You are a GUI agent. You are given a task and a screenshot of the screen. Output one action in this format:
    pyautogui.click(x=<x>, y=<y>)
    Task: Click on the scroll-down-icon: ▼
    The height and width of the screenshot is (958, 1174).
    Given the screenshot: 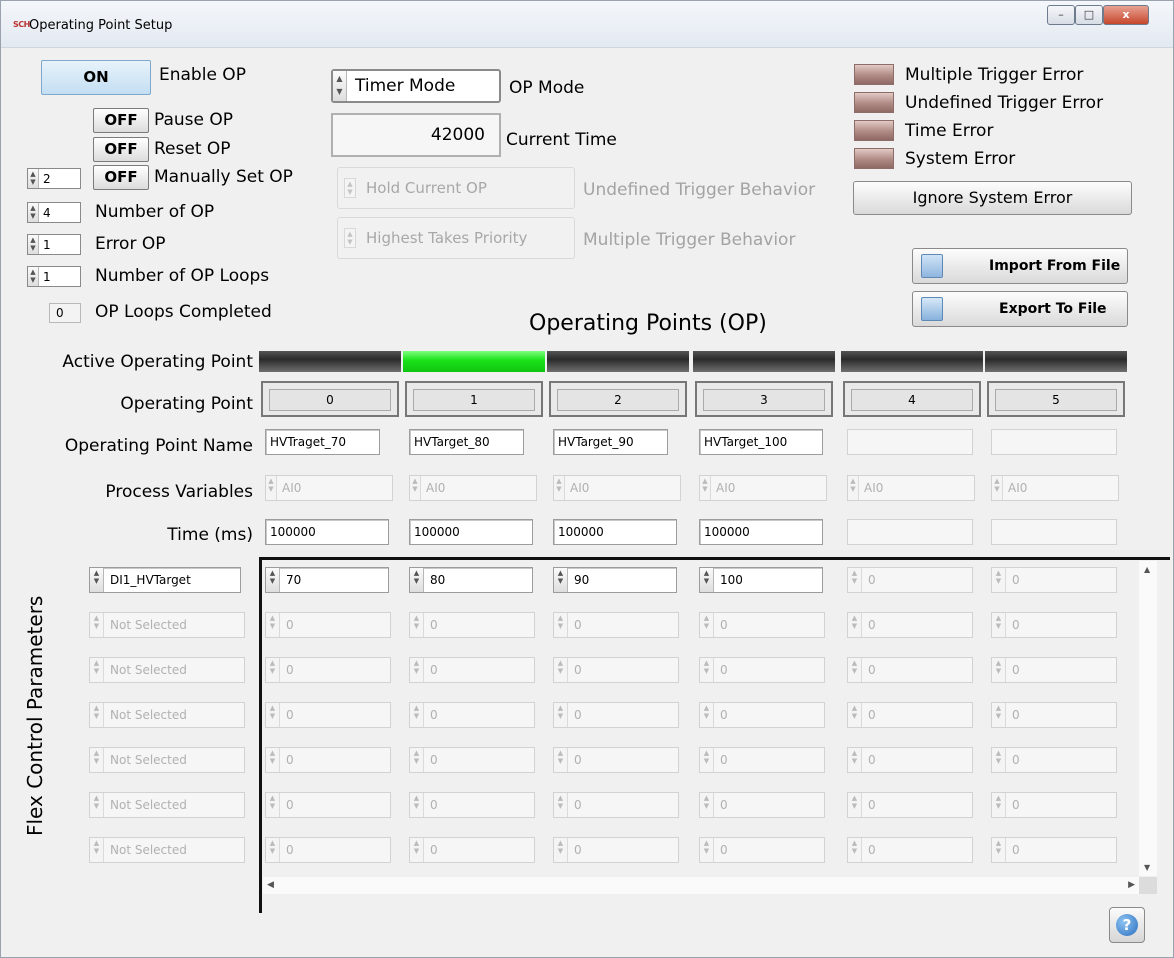 What is the action you would take?
    pyautogui.click(x=1147, y=867)
    